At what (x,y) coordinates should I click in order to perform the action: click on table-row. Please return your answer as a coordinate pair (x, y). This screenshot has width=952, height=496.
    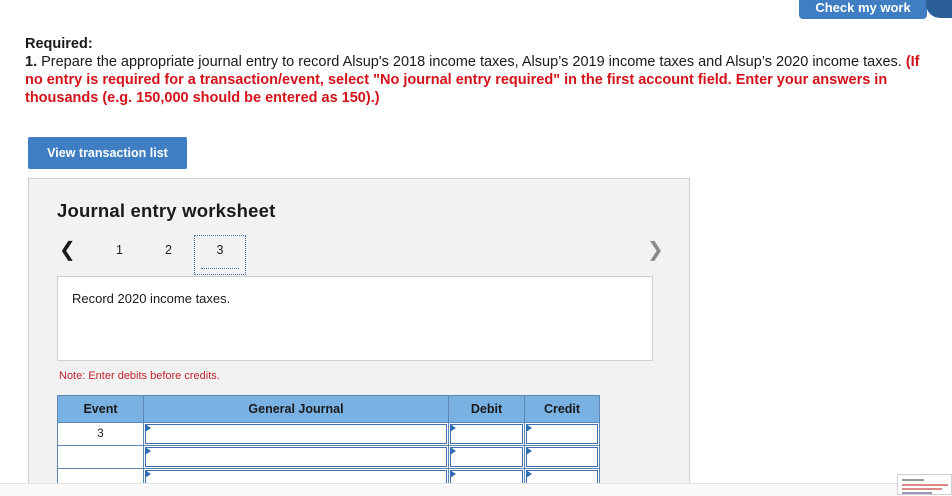
    Looking at the image, I should click on (328, 457).